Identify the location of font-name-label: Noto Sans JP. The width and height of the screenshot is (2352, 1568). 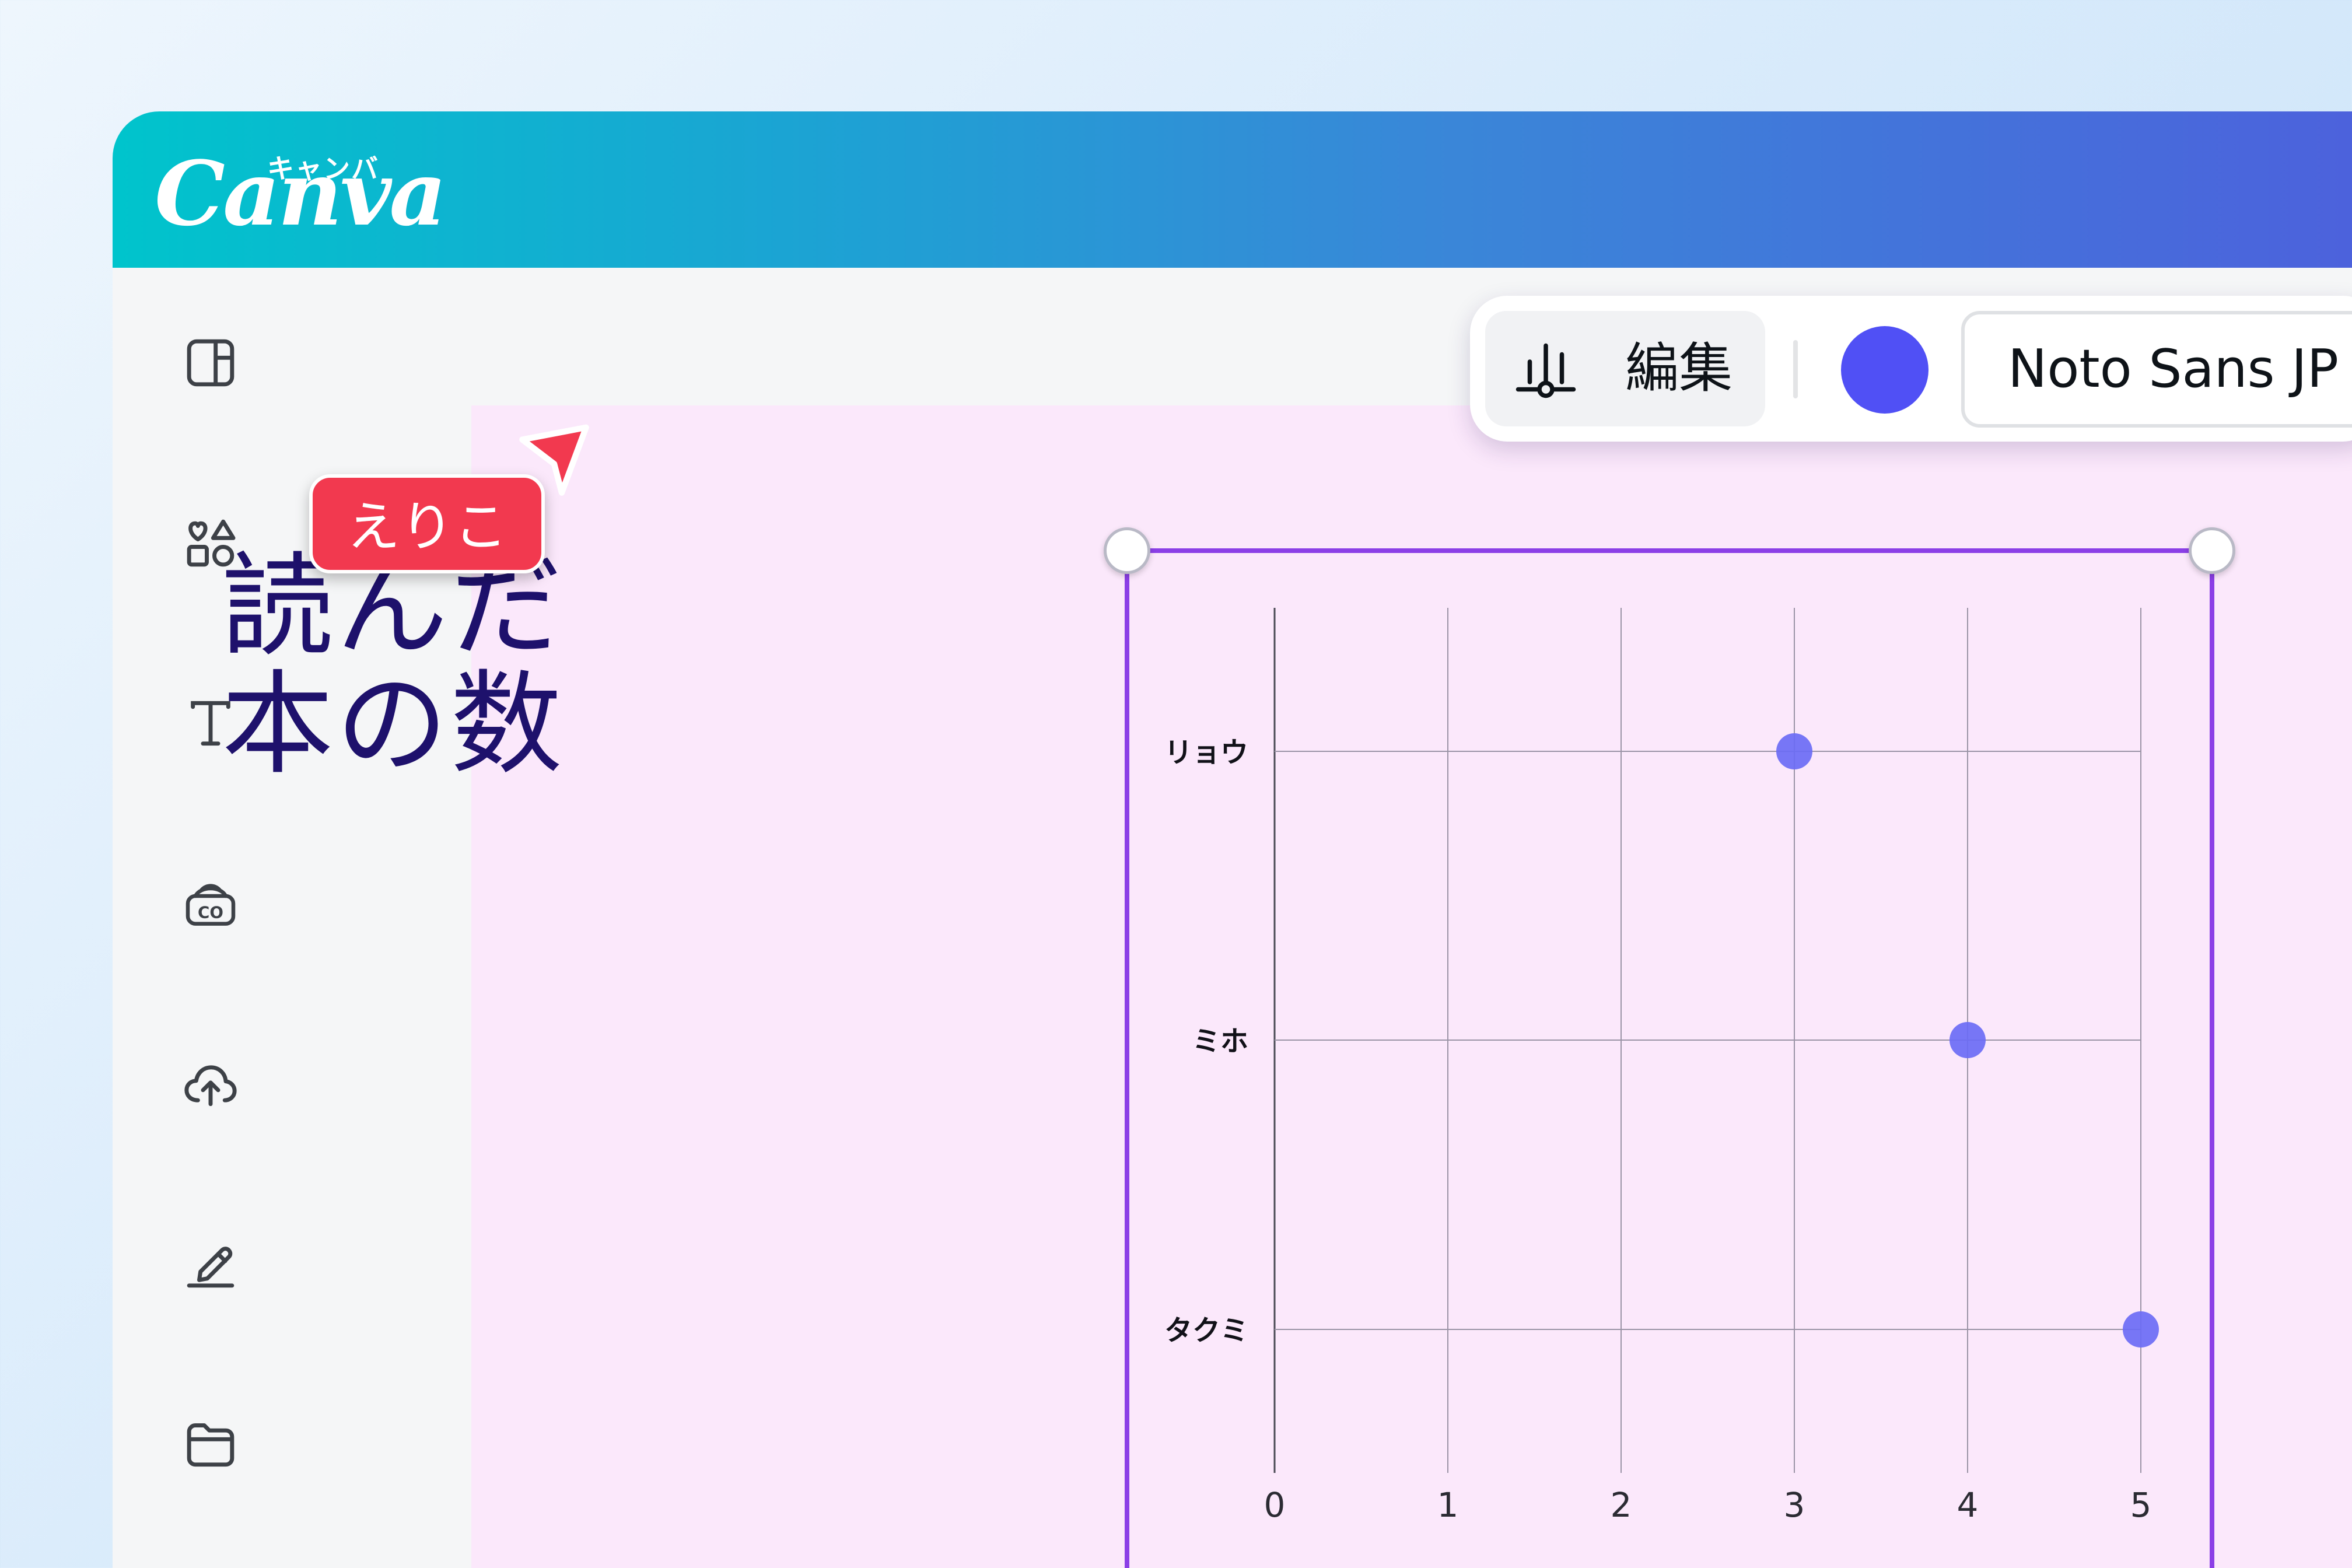
(2173, 369).